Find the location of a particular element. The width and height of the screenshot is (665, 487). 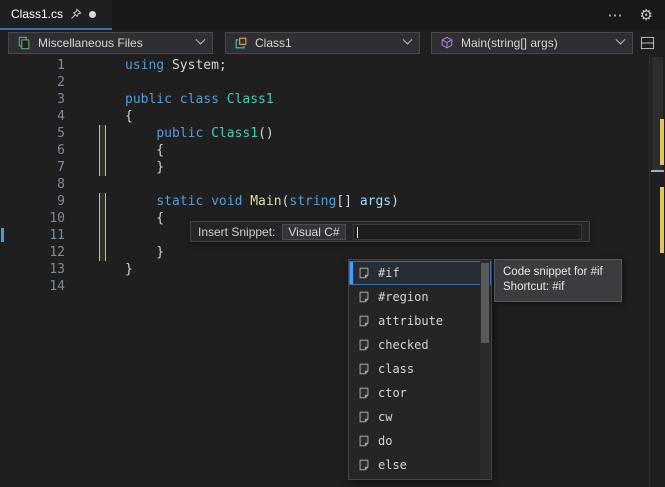

completion-item-label: #region is located at coordinates (403, 297).